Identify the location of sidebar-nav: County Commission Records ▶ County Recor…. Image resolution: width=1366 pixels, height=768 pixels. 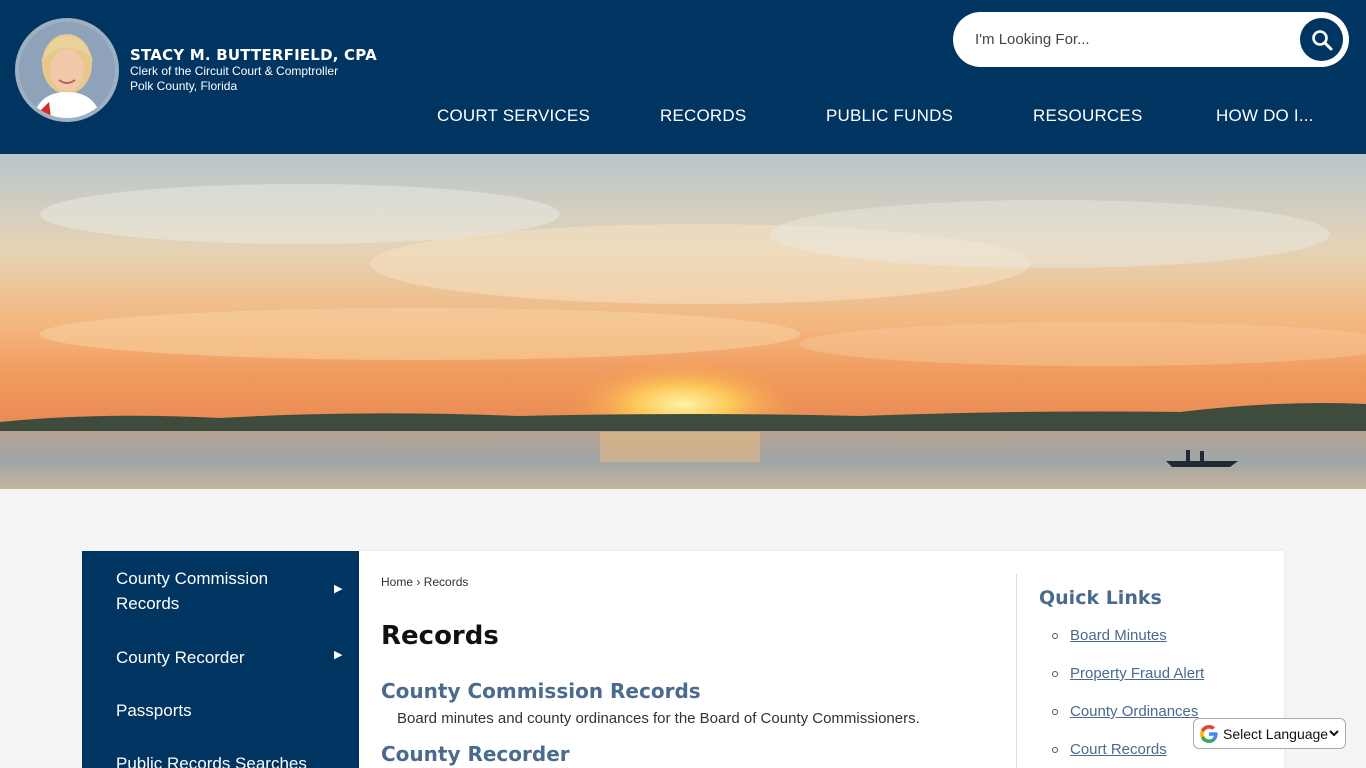
(220, 659).